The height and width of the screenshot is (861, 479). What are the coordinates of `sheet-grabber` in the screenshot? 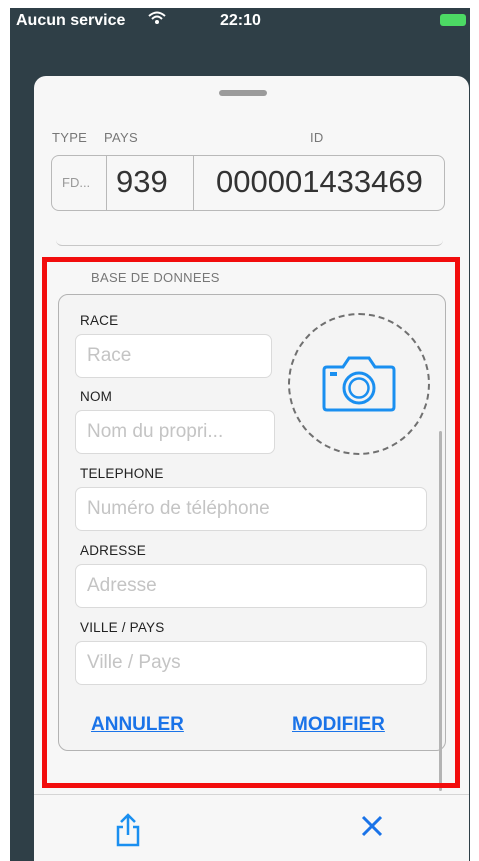 It's located at (243, 93).